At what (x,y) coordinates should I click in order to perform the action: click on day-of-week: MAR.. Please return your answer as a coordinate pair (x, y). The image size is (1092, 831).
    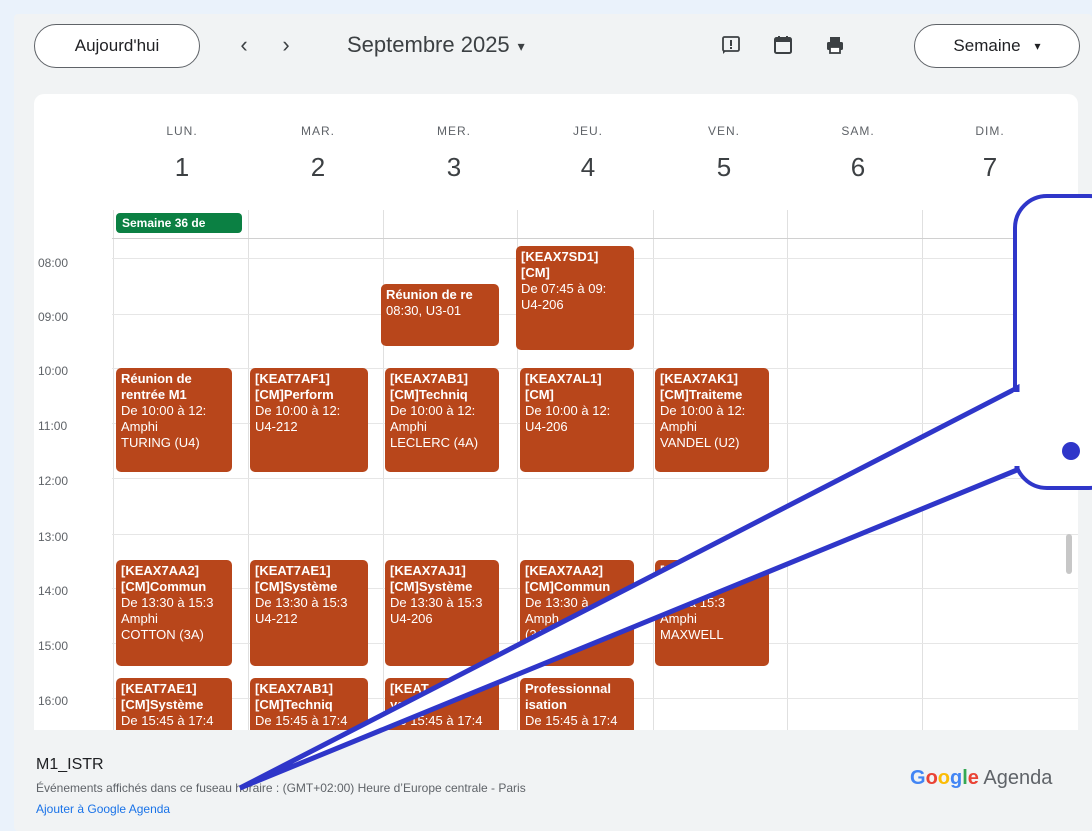
    Looking at the image, I should click on (318, 131).